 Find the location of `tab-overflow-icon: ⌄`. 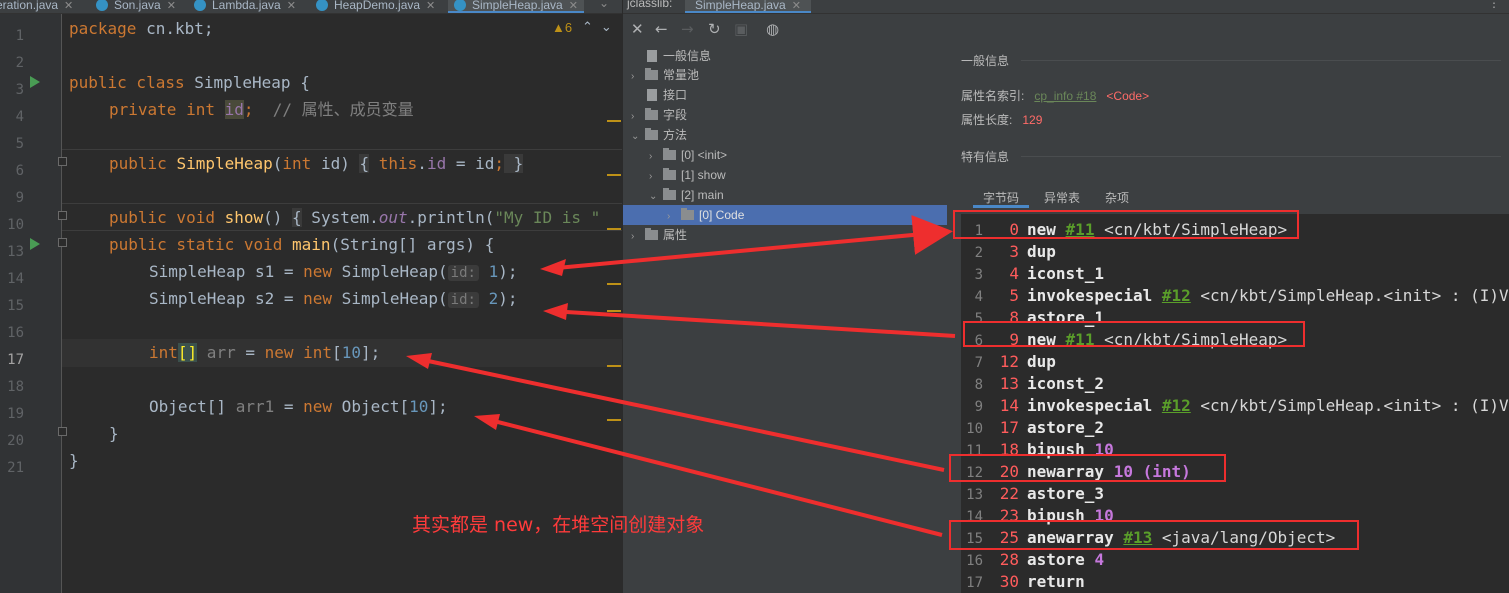

tab-overflow-icon: ⌄ is located at coordinates (604, 5).